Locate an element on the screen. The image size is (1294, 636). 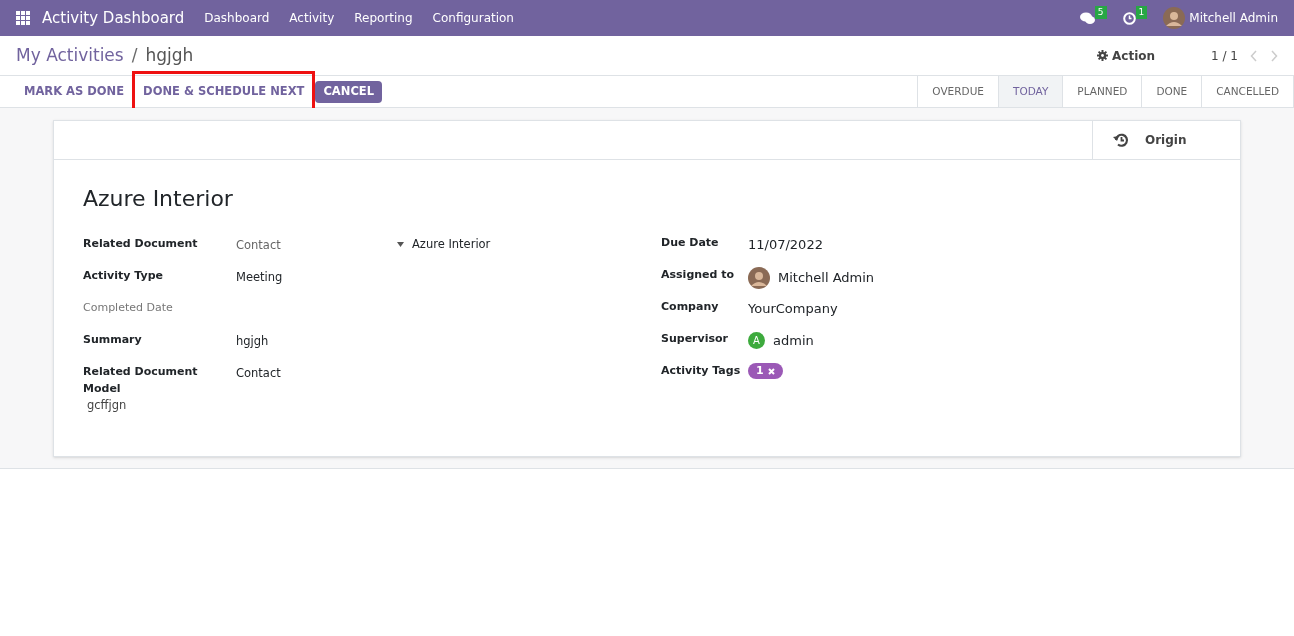
breadcrumb-link: My Activities is located at coordinates (70, 55).